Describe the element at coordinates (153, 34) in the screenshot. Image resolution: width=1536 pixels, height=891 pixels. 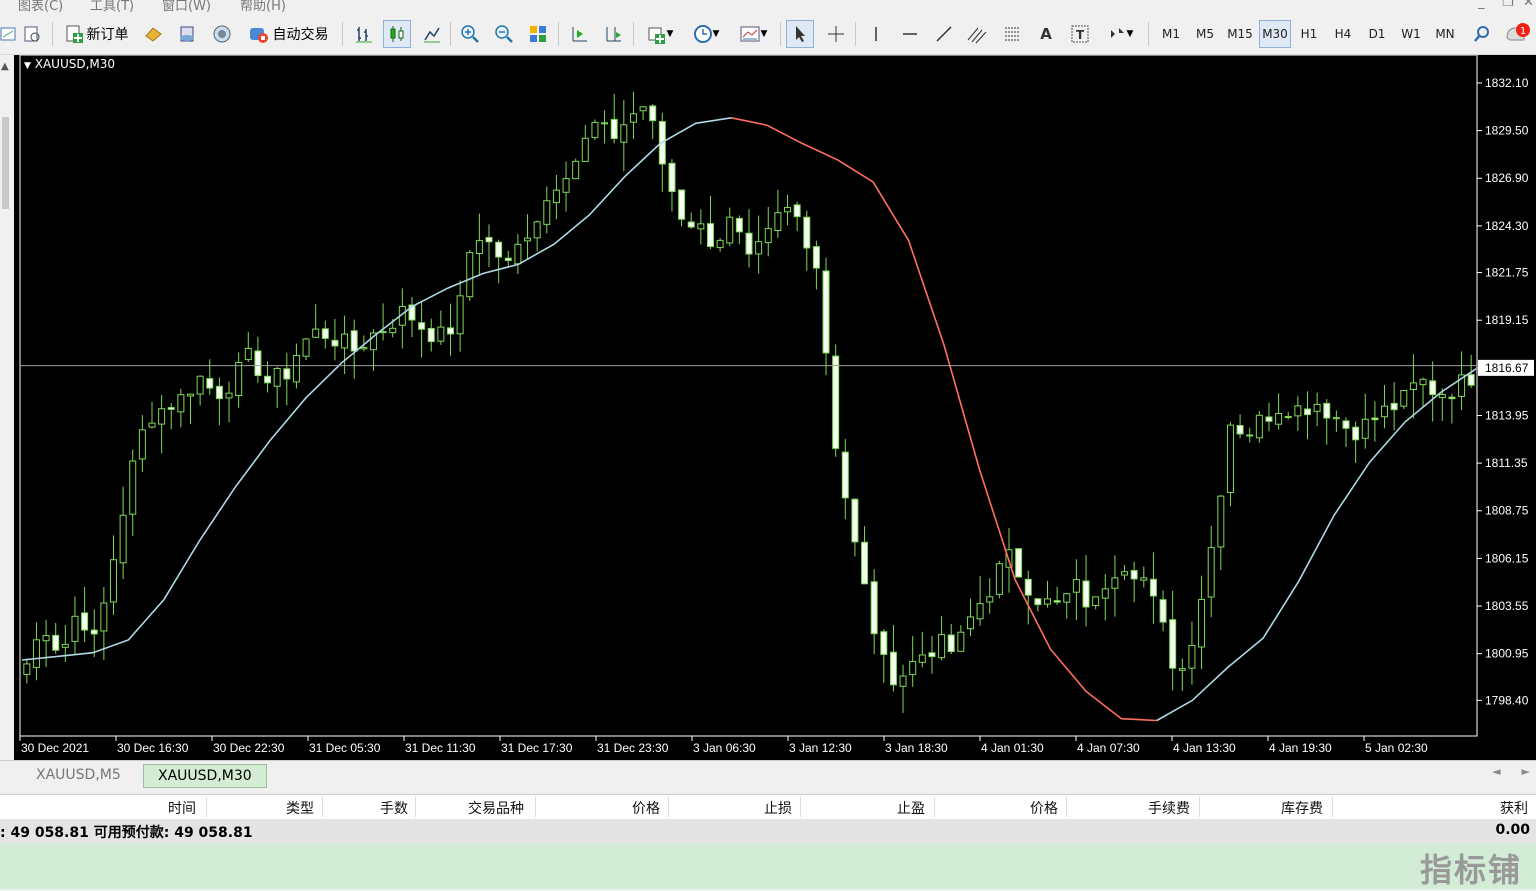
I see `market-watch-icon` at that location.